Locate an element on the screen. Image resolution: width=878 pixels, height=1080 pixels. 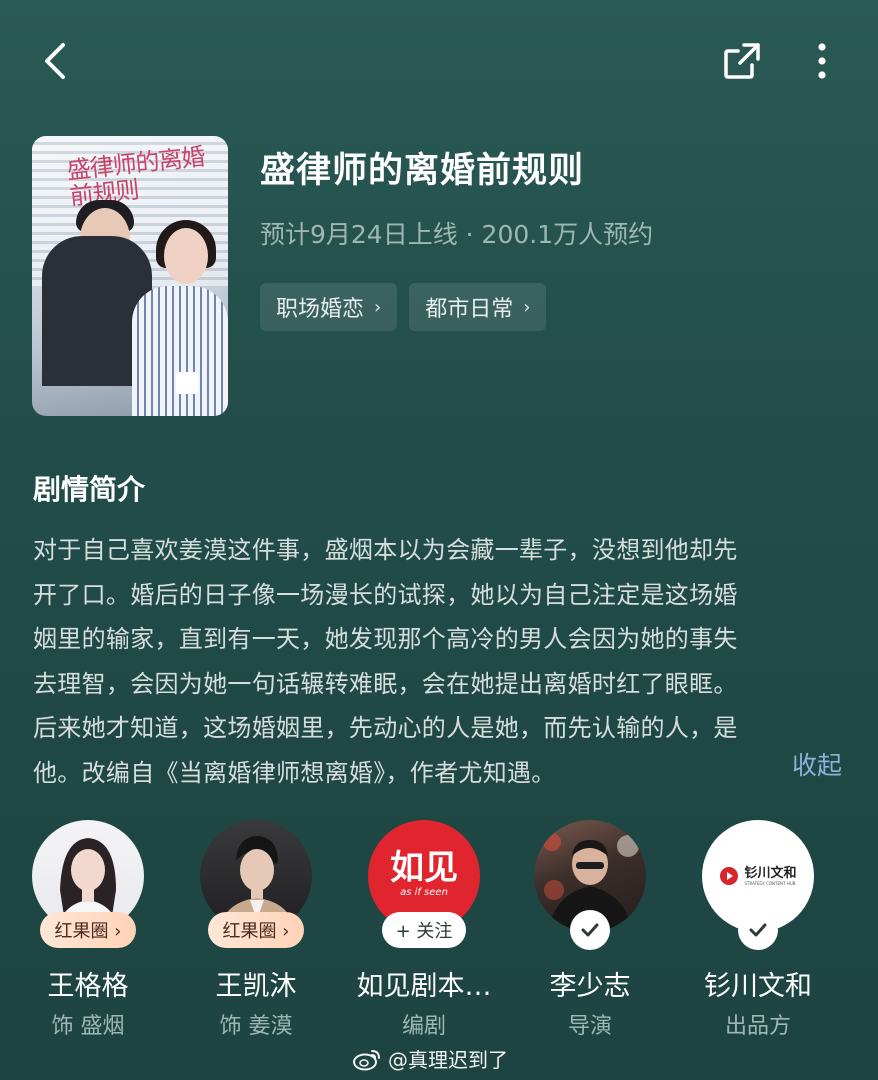
poster-figure-female is located at coordinates (186, 256).